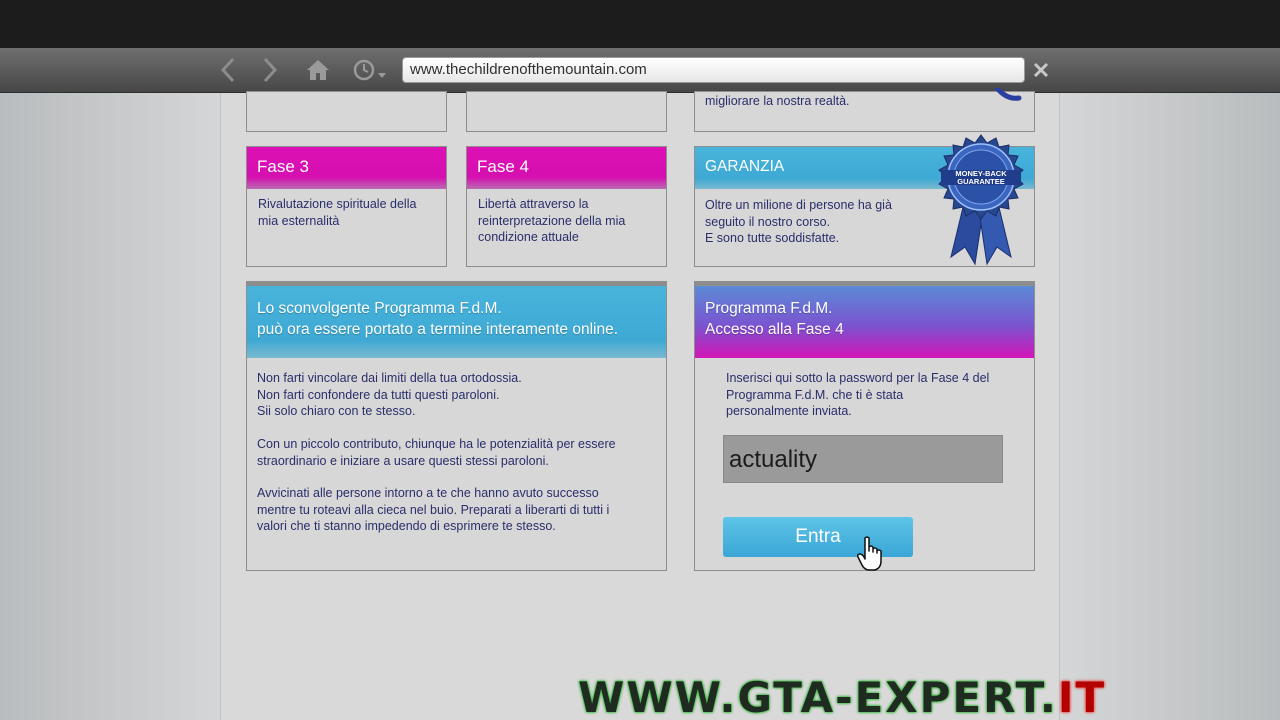  What do you see at coordinates (346, 111) in the screenshot?
I see `partial-box-left` at bounding box center [346, 111].